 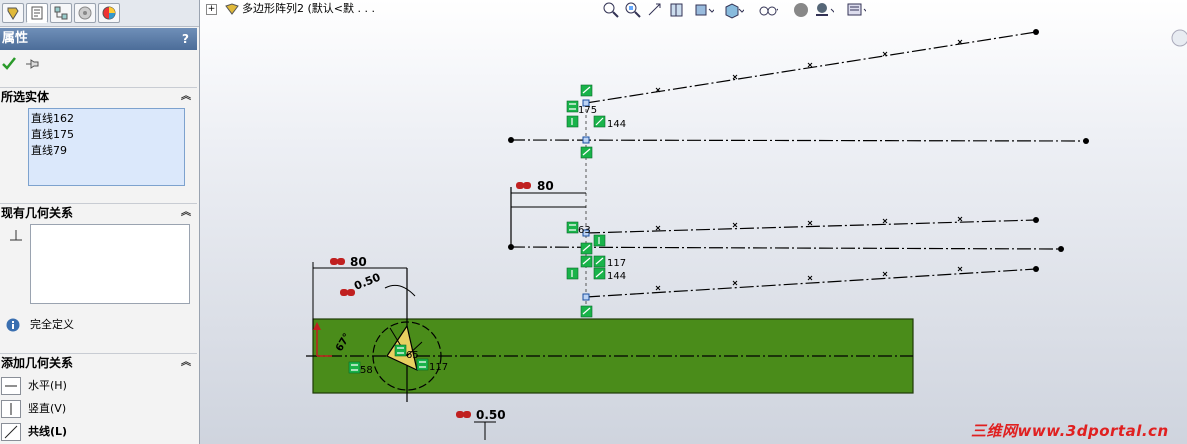 I want to click on watermark-text: 三维网www.3dportal.cn, so click(x=1070, y=431).